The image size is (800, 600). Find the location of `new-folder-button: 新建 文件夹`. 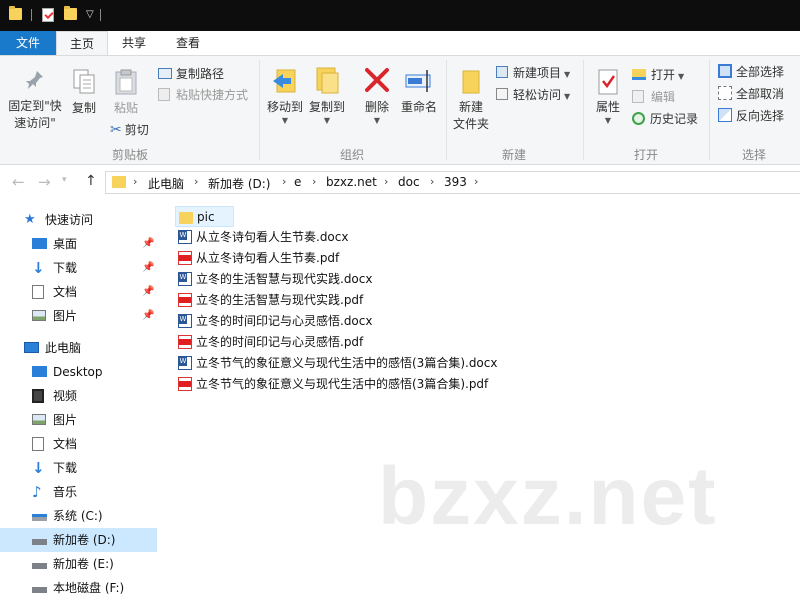

new-folder-button: 新建 文件夹 is located at coordinates (471, 100).